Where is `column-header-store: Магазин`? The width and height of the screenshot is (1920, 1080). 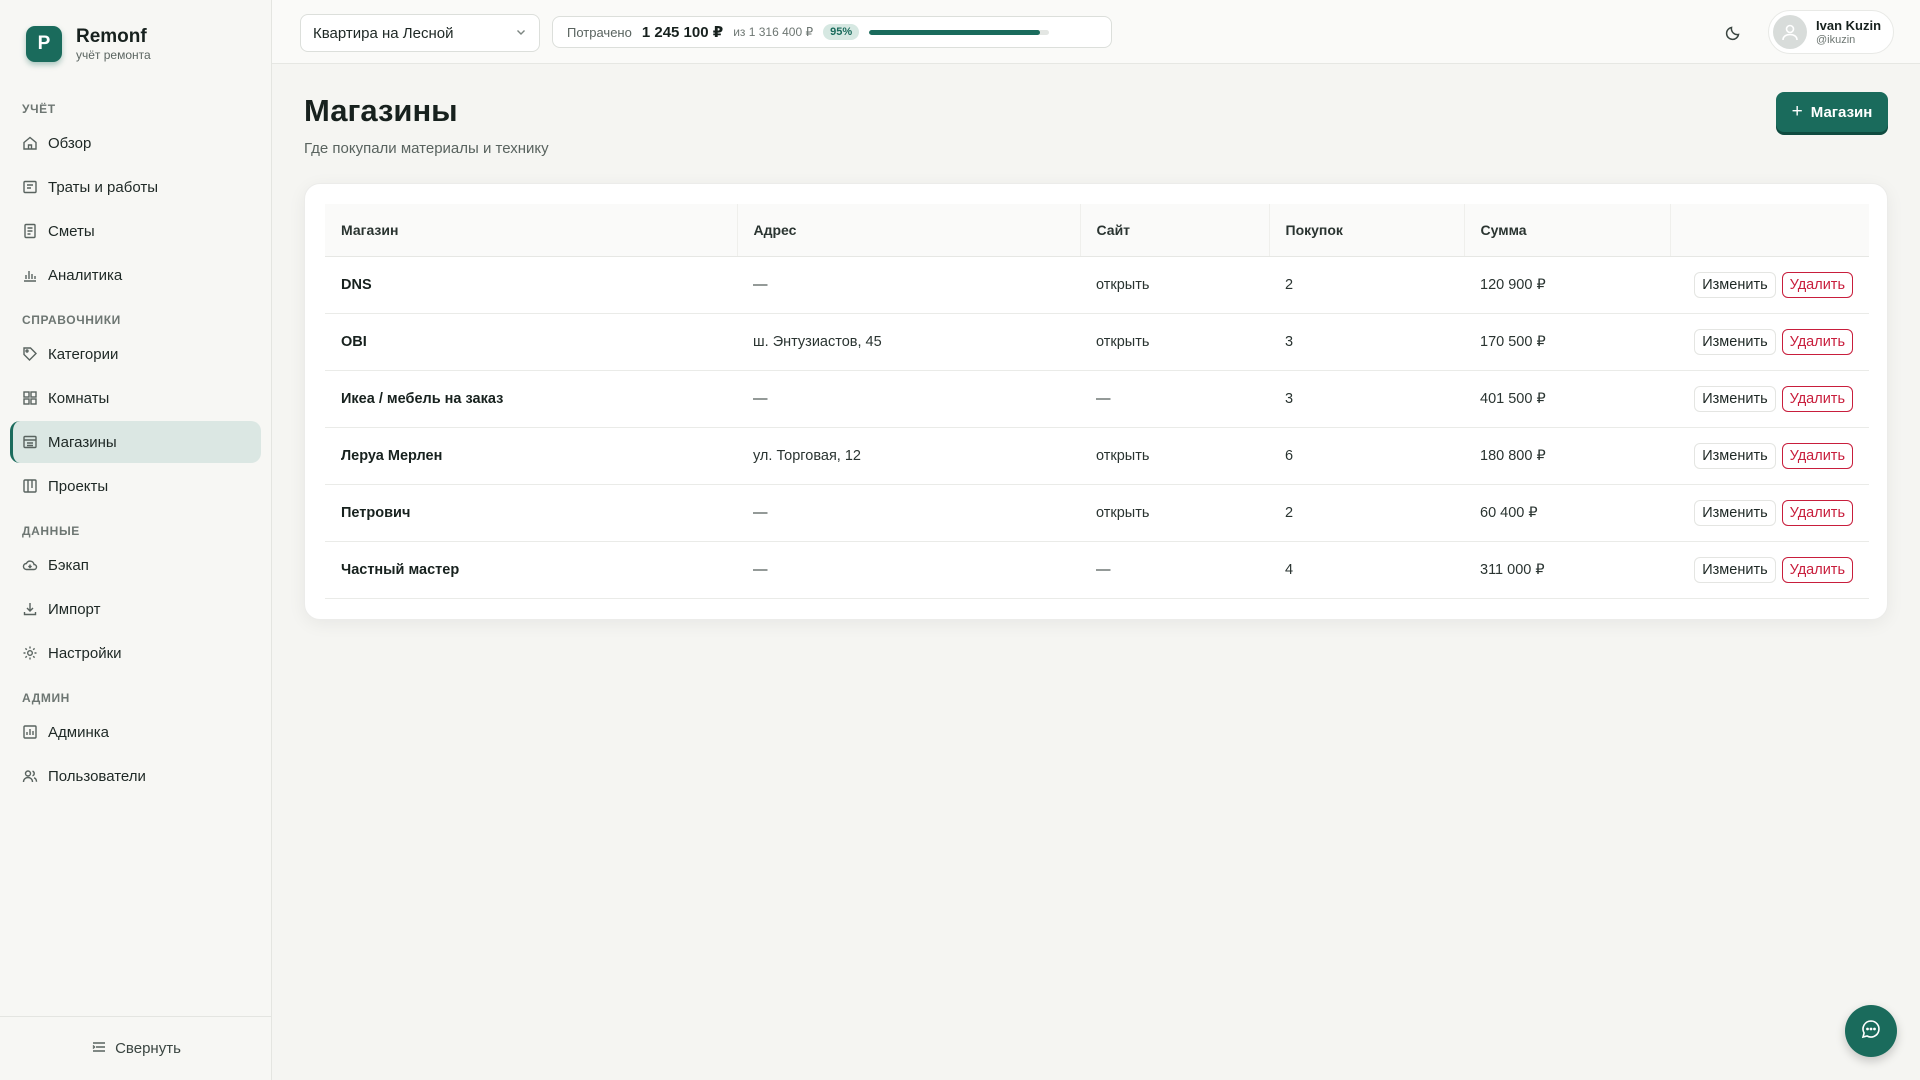
column-header-store: Магазин is located at coordinates (531, 230).